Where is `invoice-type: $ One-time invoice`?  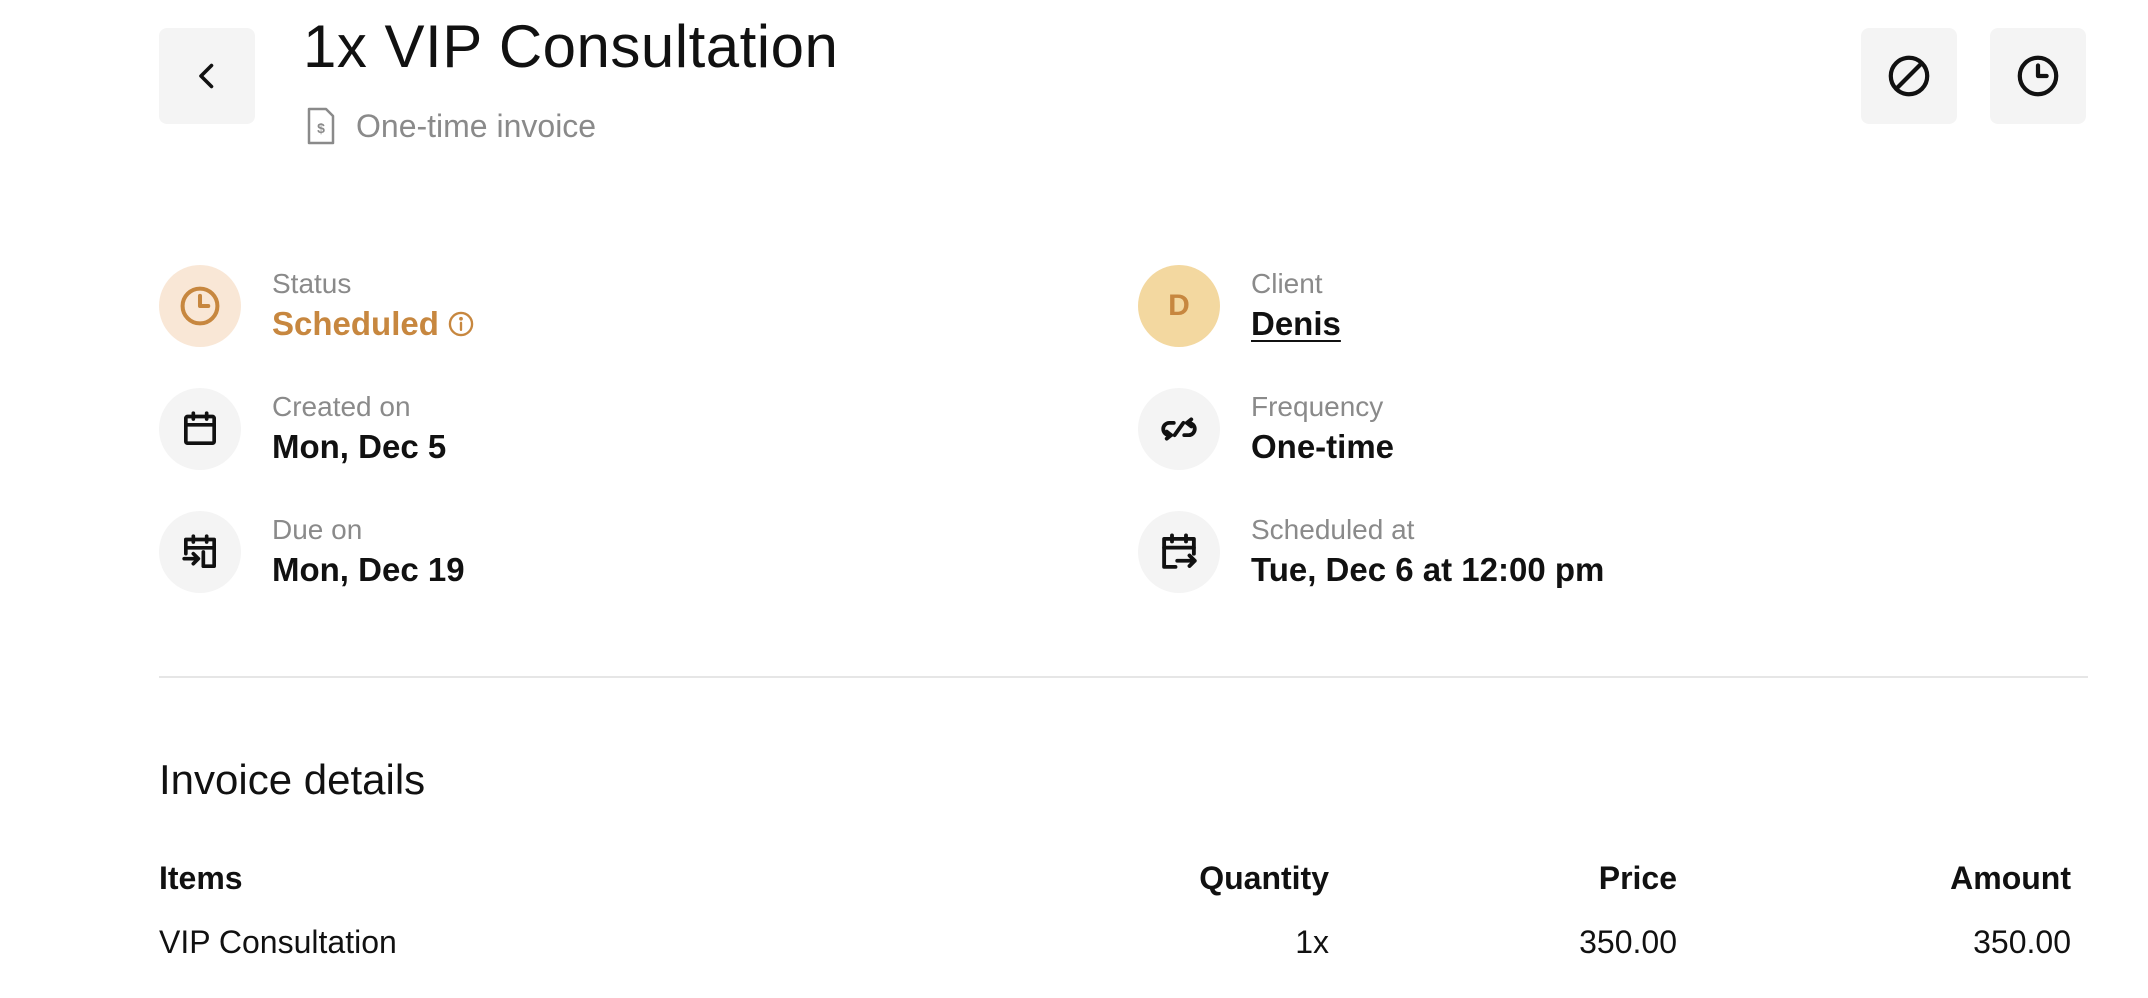
invoice-type: $ One-time invoice is located at coordinates (451, 126).